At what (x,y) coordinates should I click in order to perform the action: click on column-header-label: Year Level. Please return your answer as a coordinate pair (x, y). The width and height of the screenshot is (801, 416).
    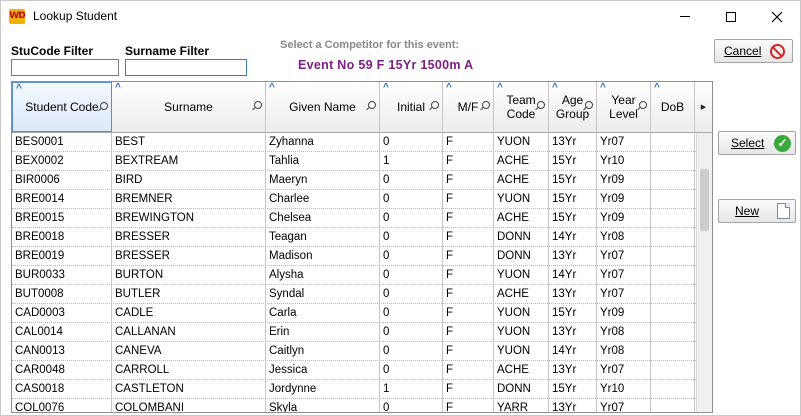
    Looking at the image, I should click on (623, 107).